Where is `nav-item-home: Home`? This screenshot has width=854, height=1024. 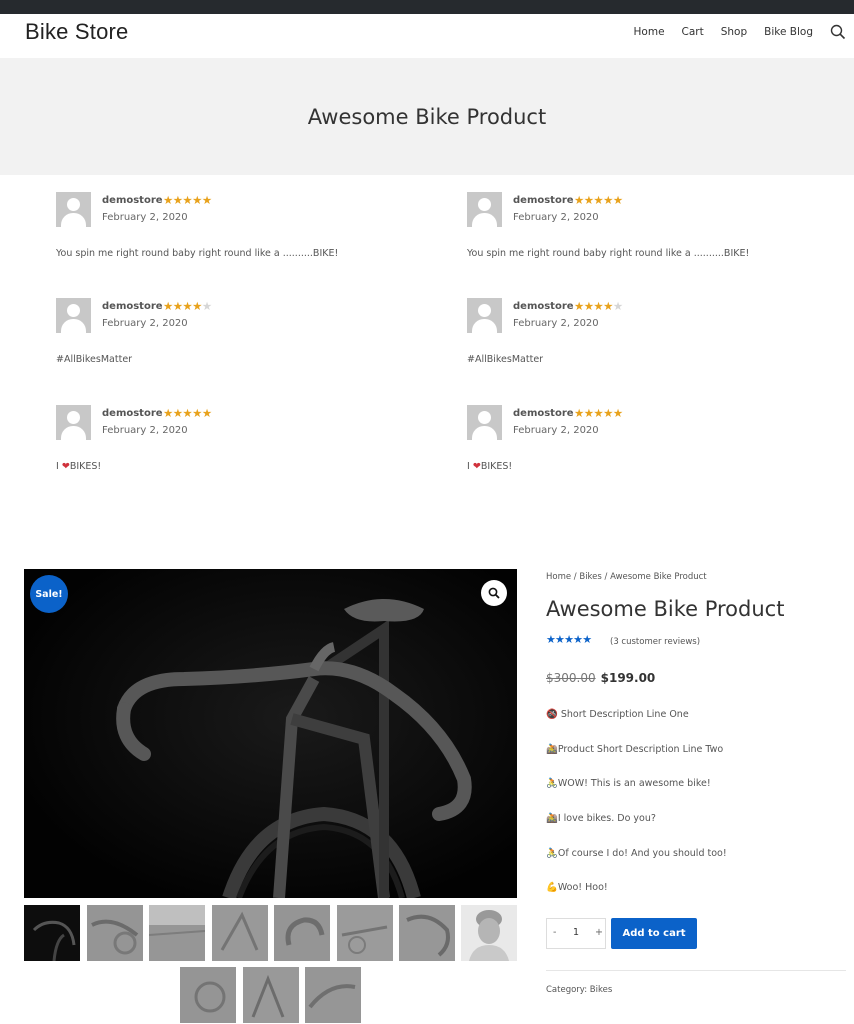 nav-item-home: Home is located at coordinates (649, 32).